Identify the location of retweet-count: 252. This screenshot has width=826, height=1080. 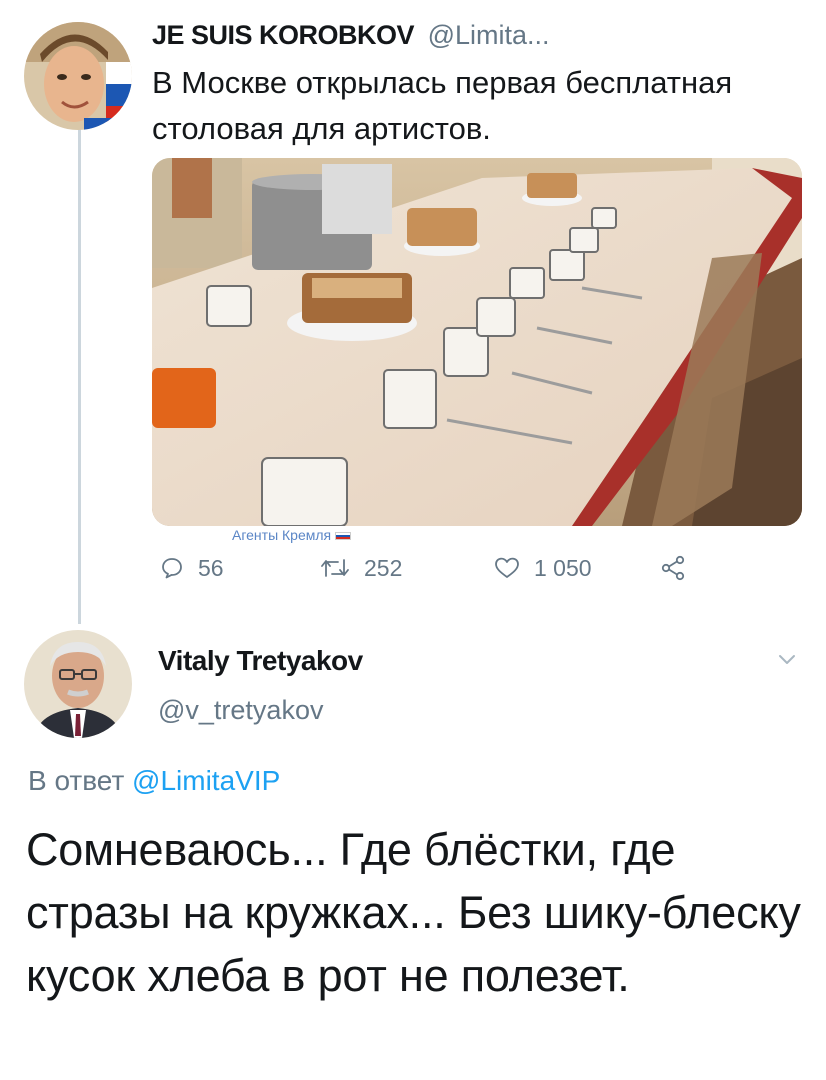
(383, 567).